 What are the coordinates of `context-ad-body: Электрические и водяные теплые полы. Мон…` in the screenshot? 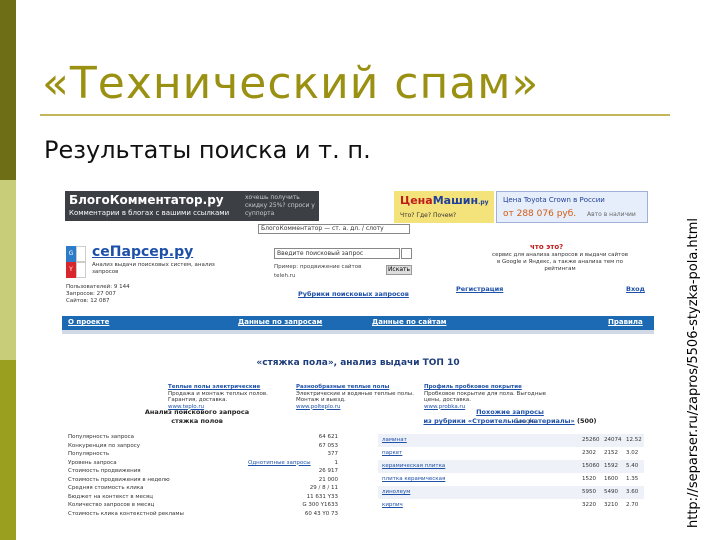 It's located at (355, 397).